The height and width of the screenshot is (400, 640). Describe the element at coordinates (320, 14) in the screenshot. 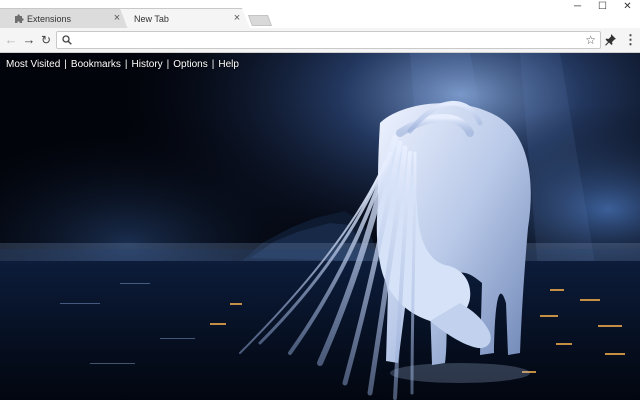

I see `tab-strip: Extensions × New Tab × ─ ☐ ✕` at that location.